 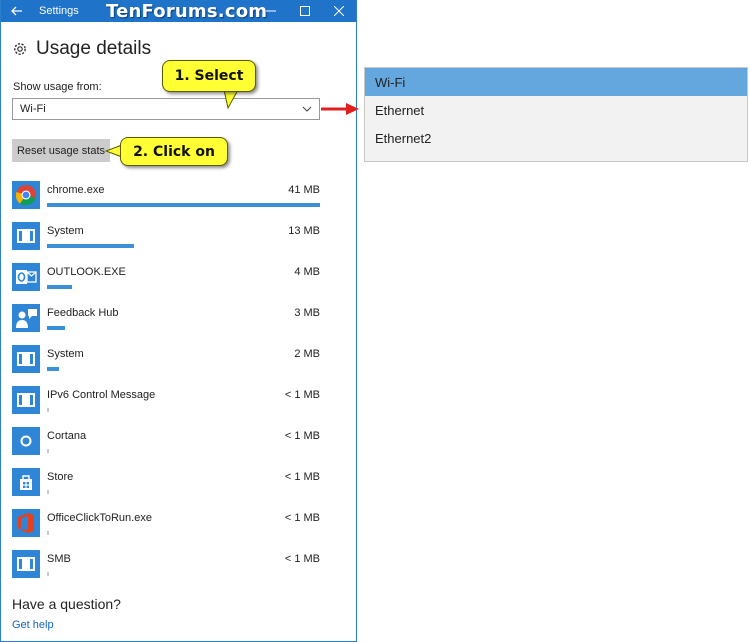 What do you see at coordinates (26, 482) in the screenshot?
I see `store-icon` at bounding box center [26, 482].